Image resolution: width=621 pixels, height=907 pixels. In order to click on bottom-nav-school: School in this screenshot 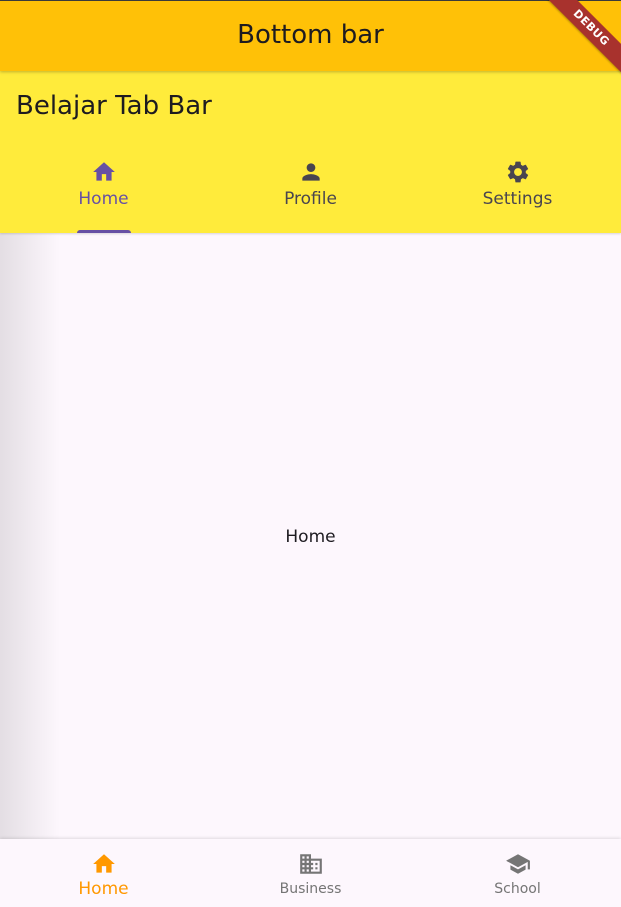, I will do `click(517, 873)`.